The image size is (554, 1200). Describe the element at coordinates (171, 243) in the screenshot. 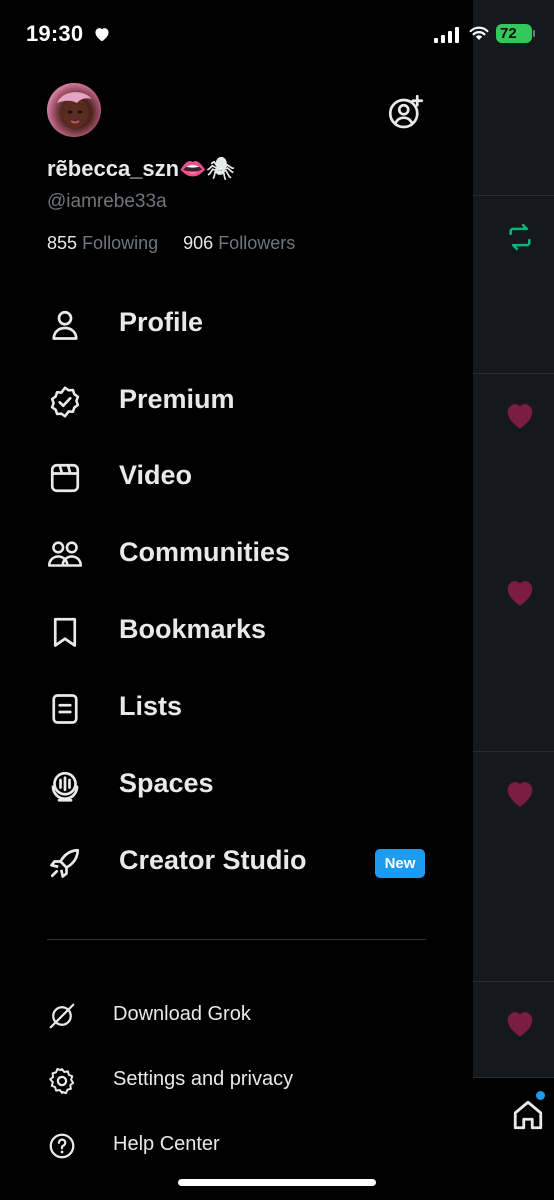

I see `follow-stats: 855 Following 906 Followers` at that location.